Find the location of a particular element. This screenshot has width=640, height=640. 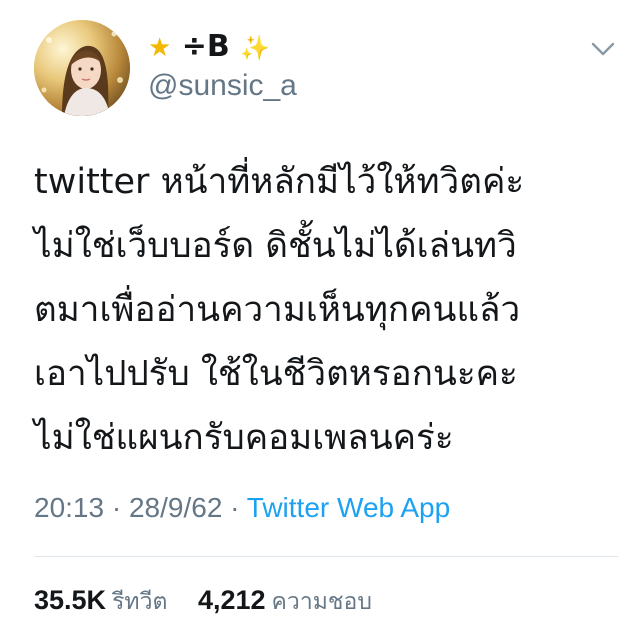

chevron-down-icon is located at coordinates (603, 49).